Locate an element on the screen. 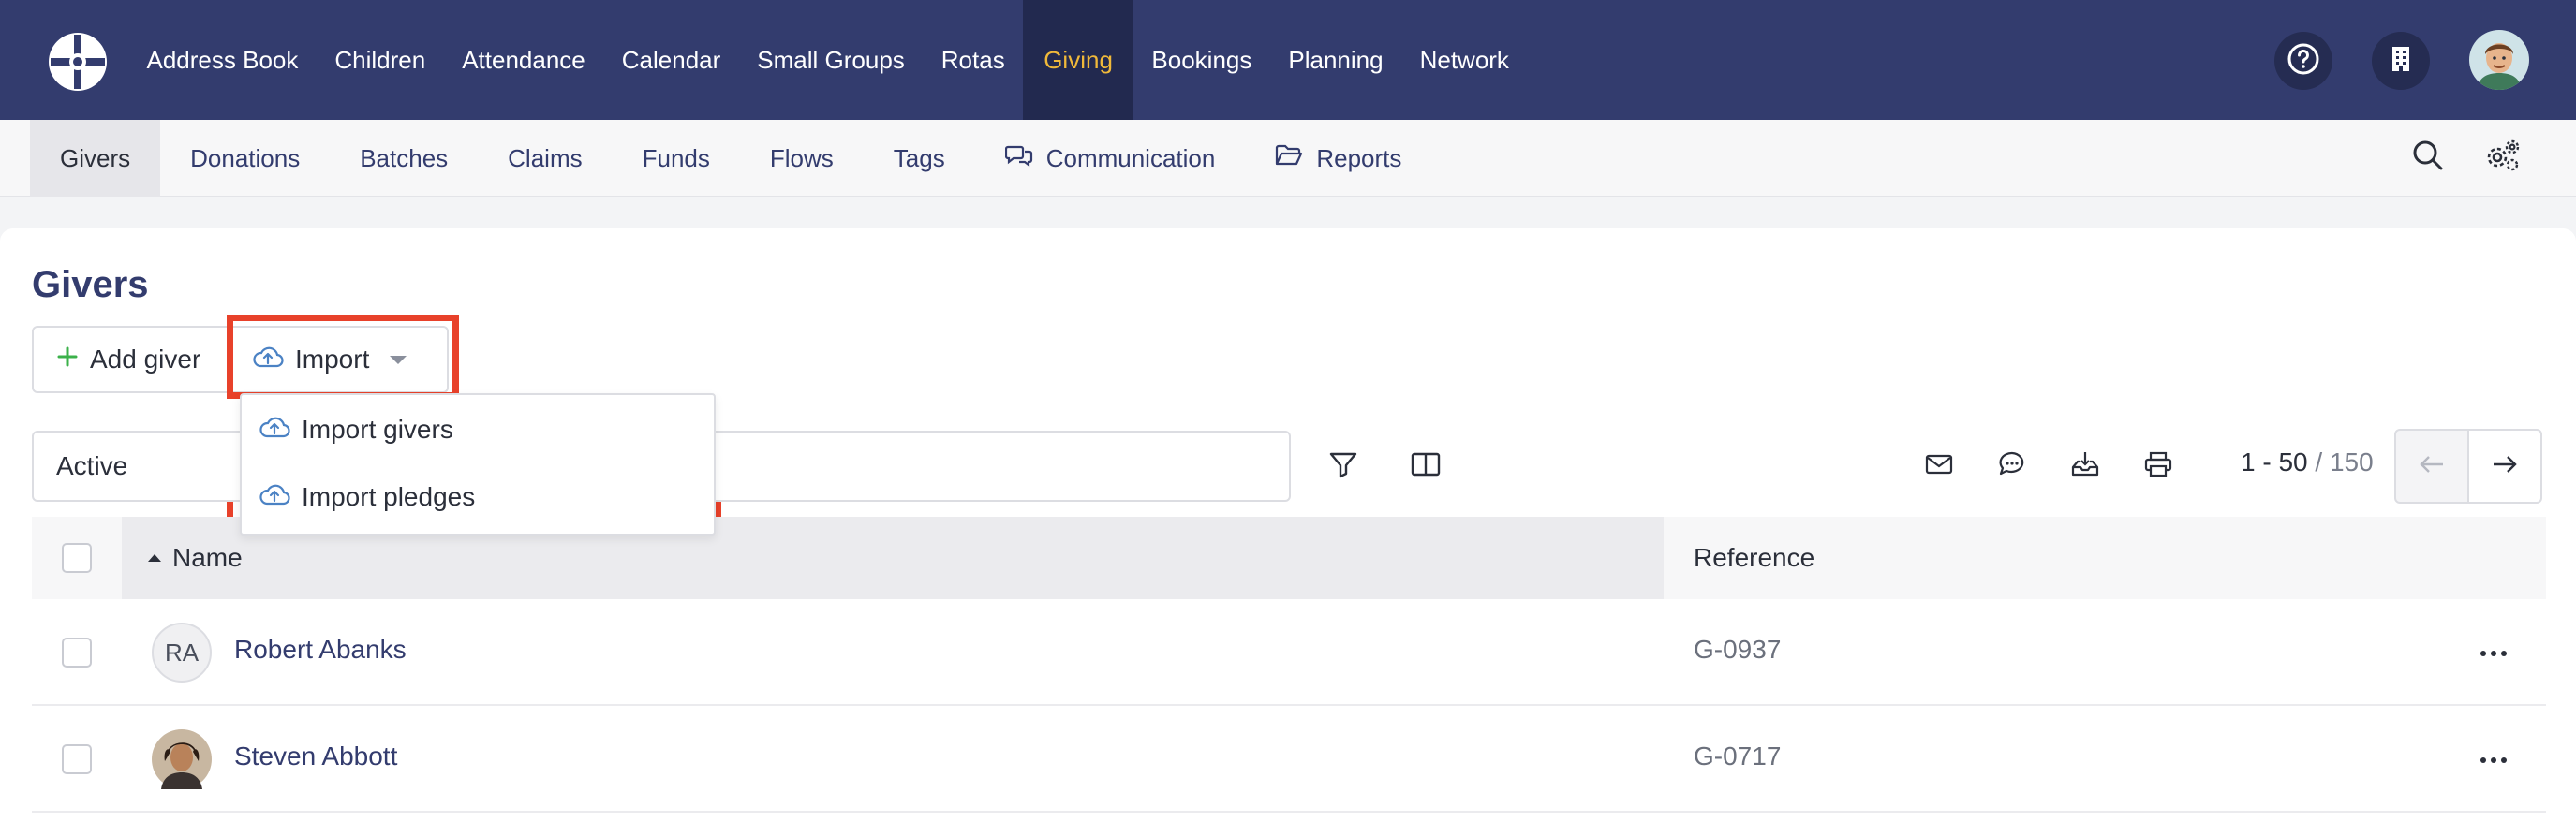 This screenshot has height=822, width=2576. import-button: Import is located at coordinates (338, 359).